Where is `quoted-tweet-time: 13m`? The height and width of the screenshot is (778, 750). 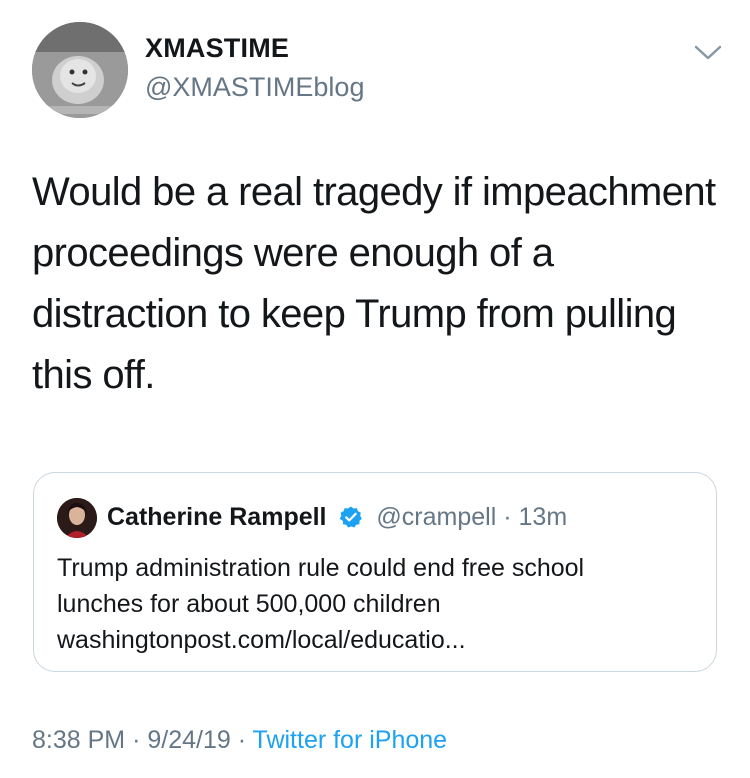
quoted-tweet-time: 13m is located at coordinates (543, 517).